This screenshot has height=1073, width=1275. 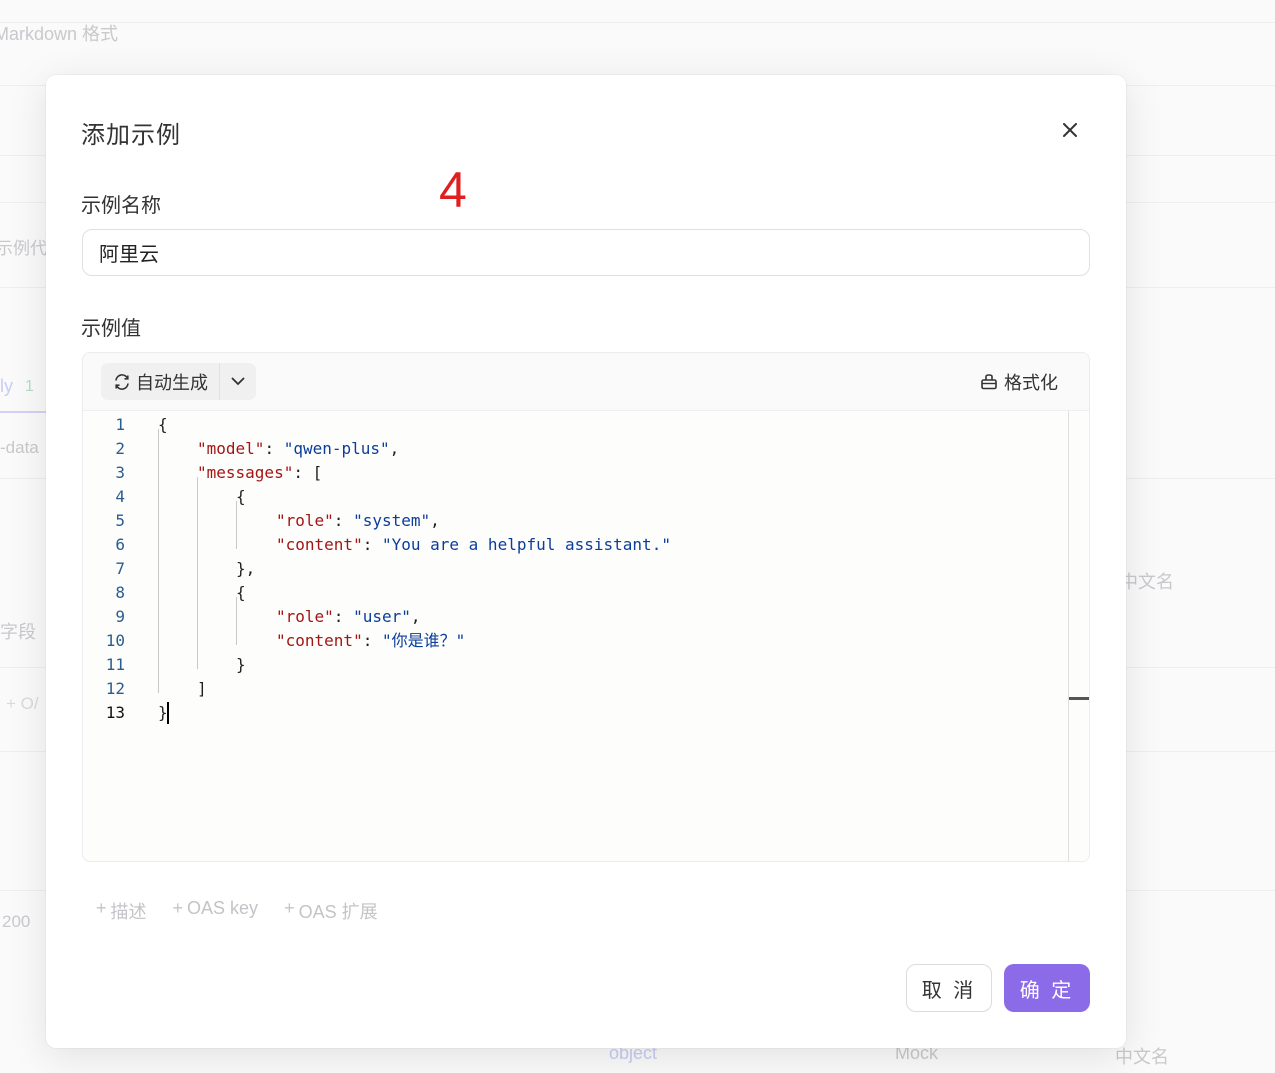 What do you see at coordinates (172, 382) in the screenshot?
I see `auto-generate-label: 自动生成` at bounding box center [172, 382].